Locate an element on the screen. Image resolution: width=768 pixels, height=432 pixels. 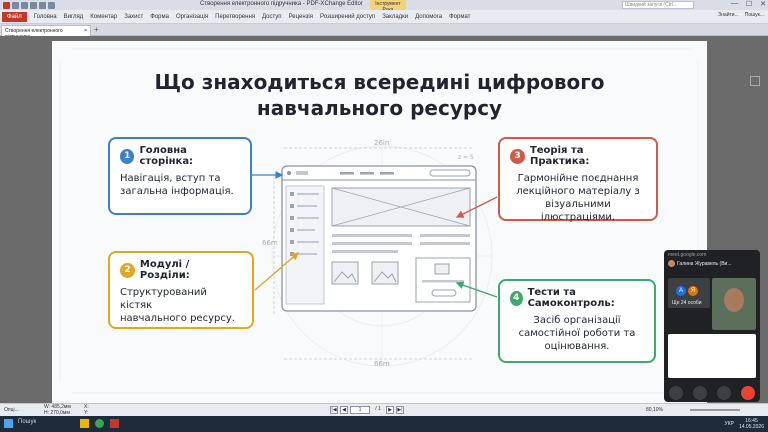
new-tab-button: + is located at coordinates (96, 30).